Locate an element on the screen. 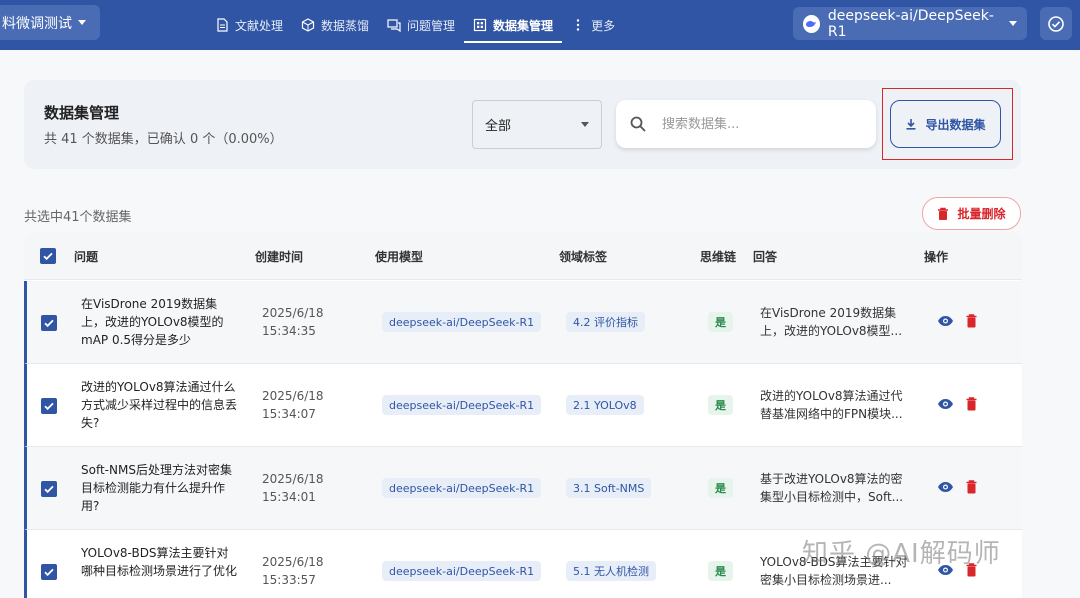 The height and width of the screenshot is (598, 1080). project-selector: 料微调测试 is located at coordinates (50, 22).